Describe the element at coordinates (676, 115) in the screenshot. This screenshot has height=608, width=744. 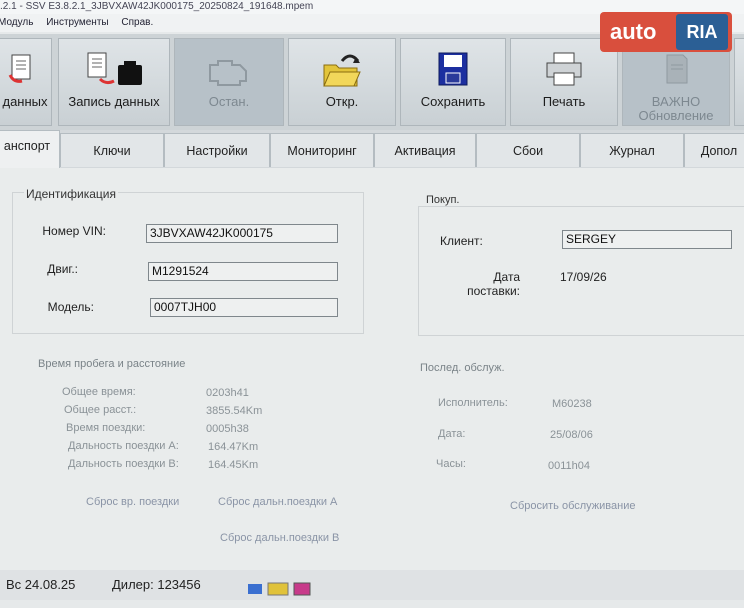
I see `update-sublabel: Обновление` at that location.